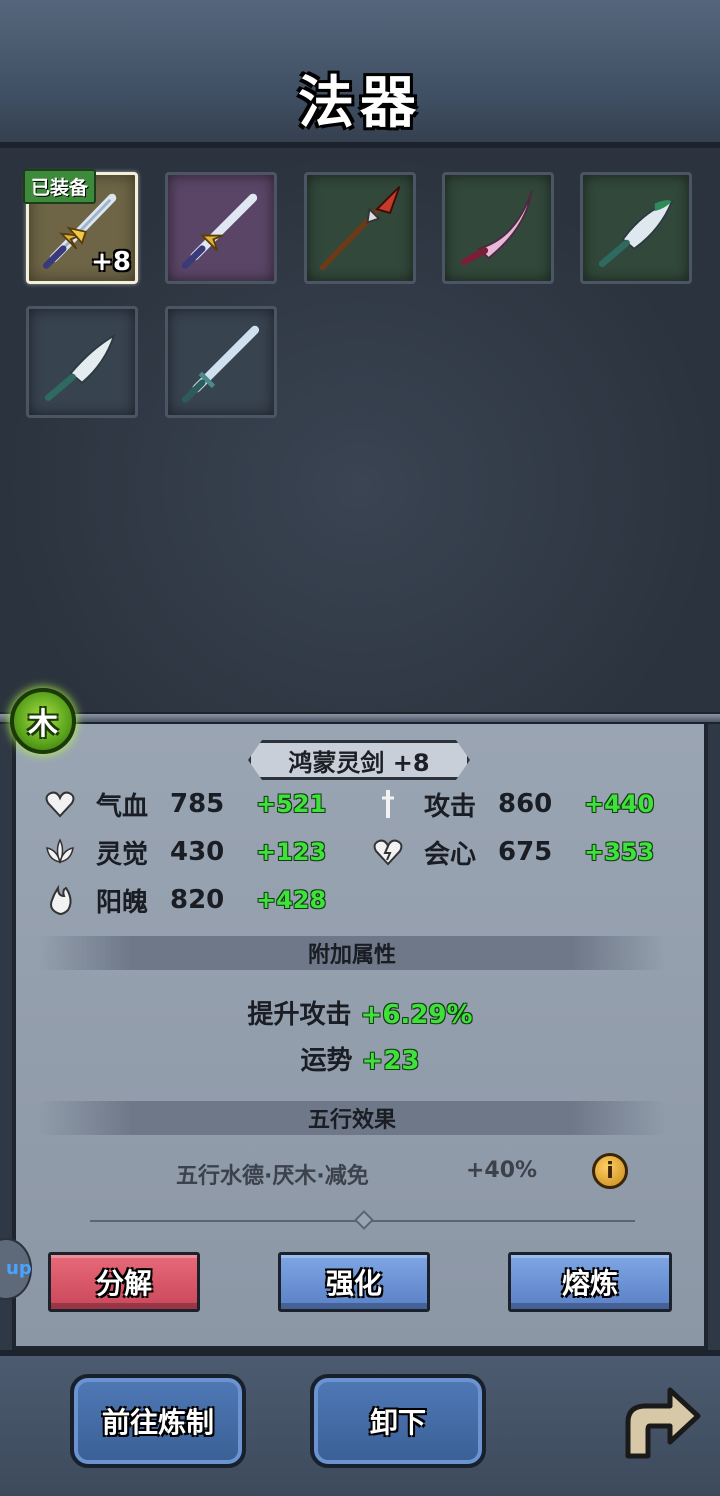  Describe the element at coordinates (122, 854) in the screenshot. I see `stat-name: 灵觉` at that location.